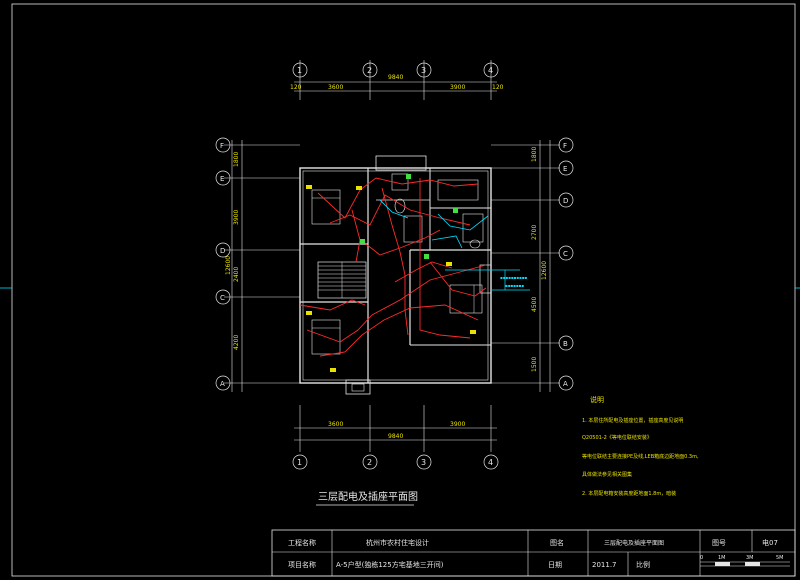 This screenshot has height=580, width=800. Describe the element at coordinates (640, 456) in the screenshot. I see `notes-line-3: 等电位联结主要连接PE及线,LEB箱底边距地面0.3m,` at that location.